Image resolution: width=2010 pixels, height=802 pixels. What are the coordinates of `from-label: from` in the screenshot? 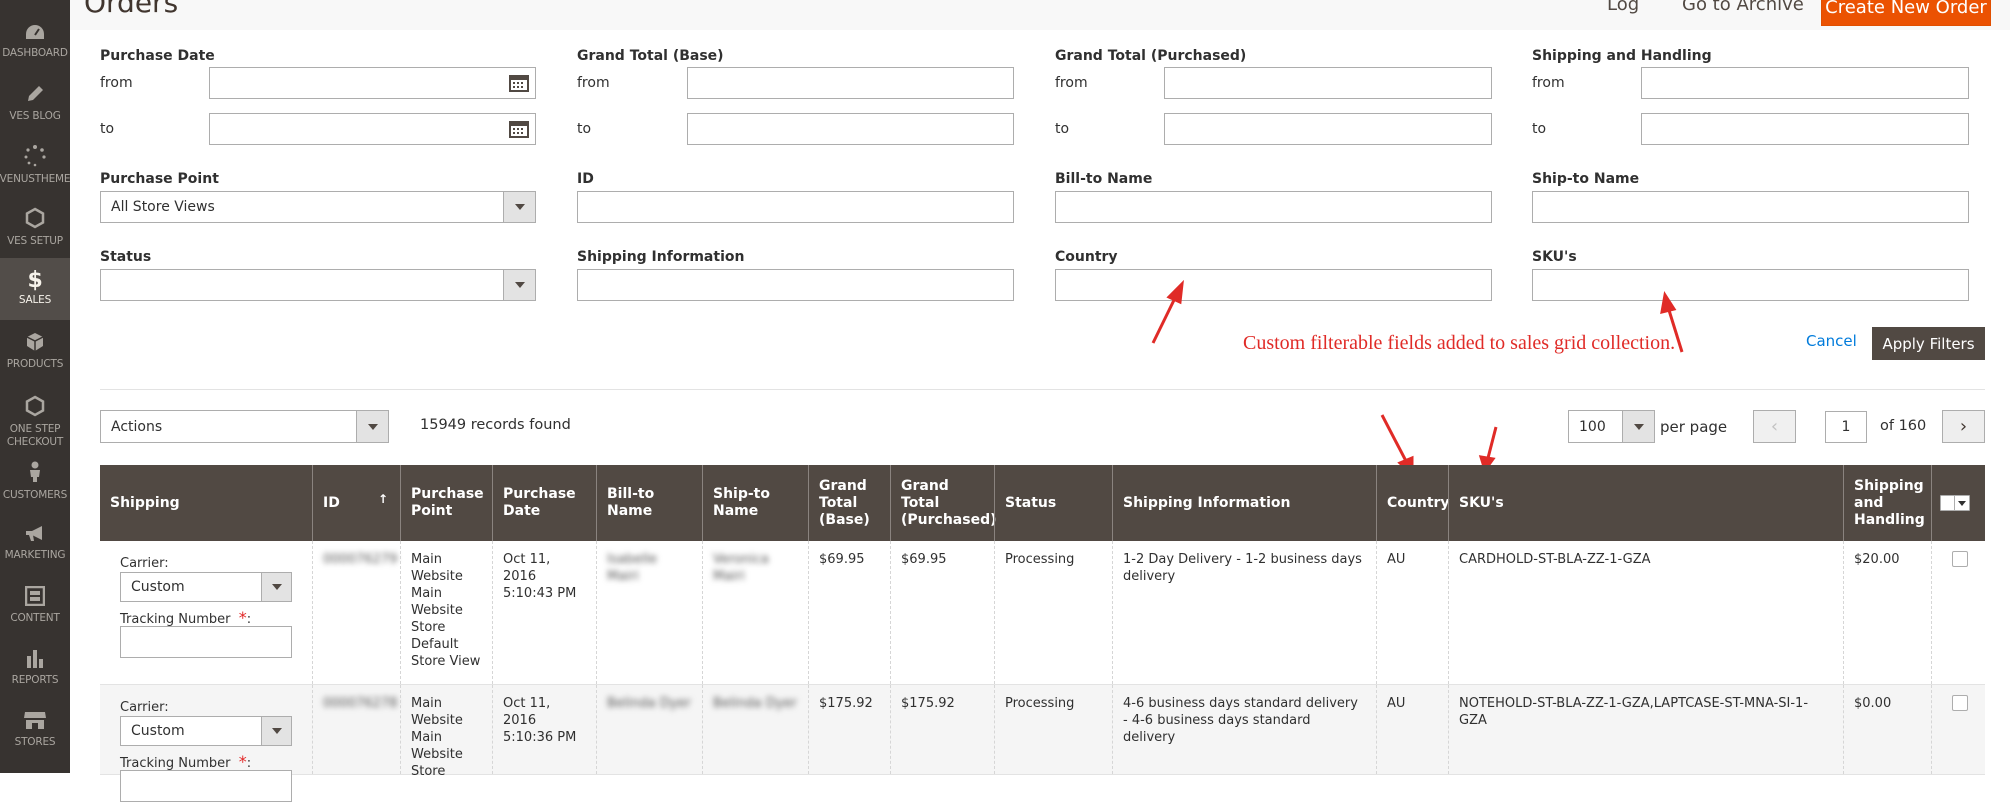 It's located at (1071, 83).